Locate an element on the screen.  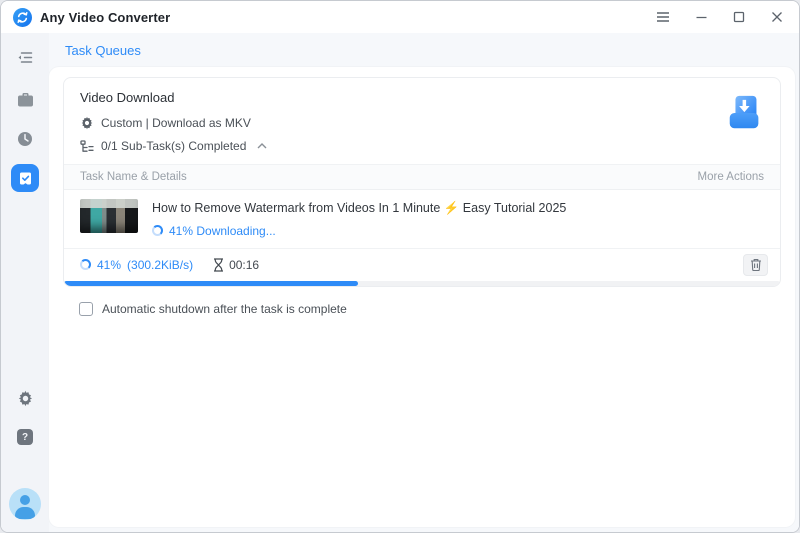
delete-task-button is located at coordinates (755, 264).